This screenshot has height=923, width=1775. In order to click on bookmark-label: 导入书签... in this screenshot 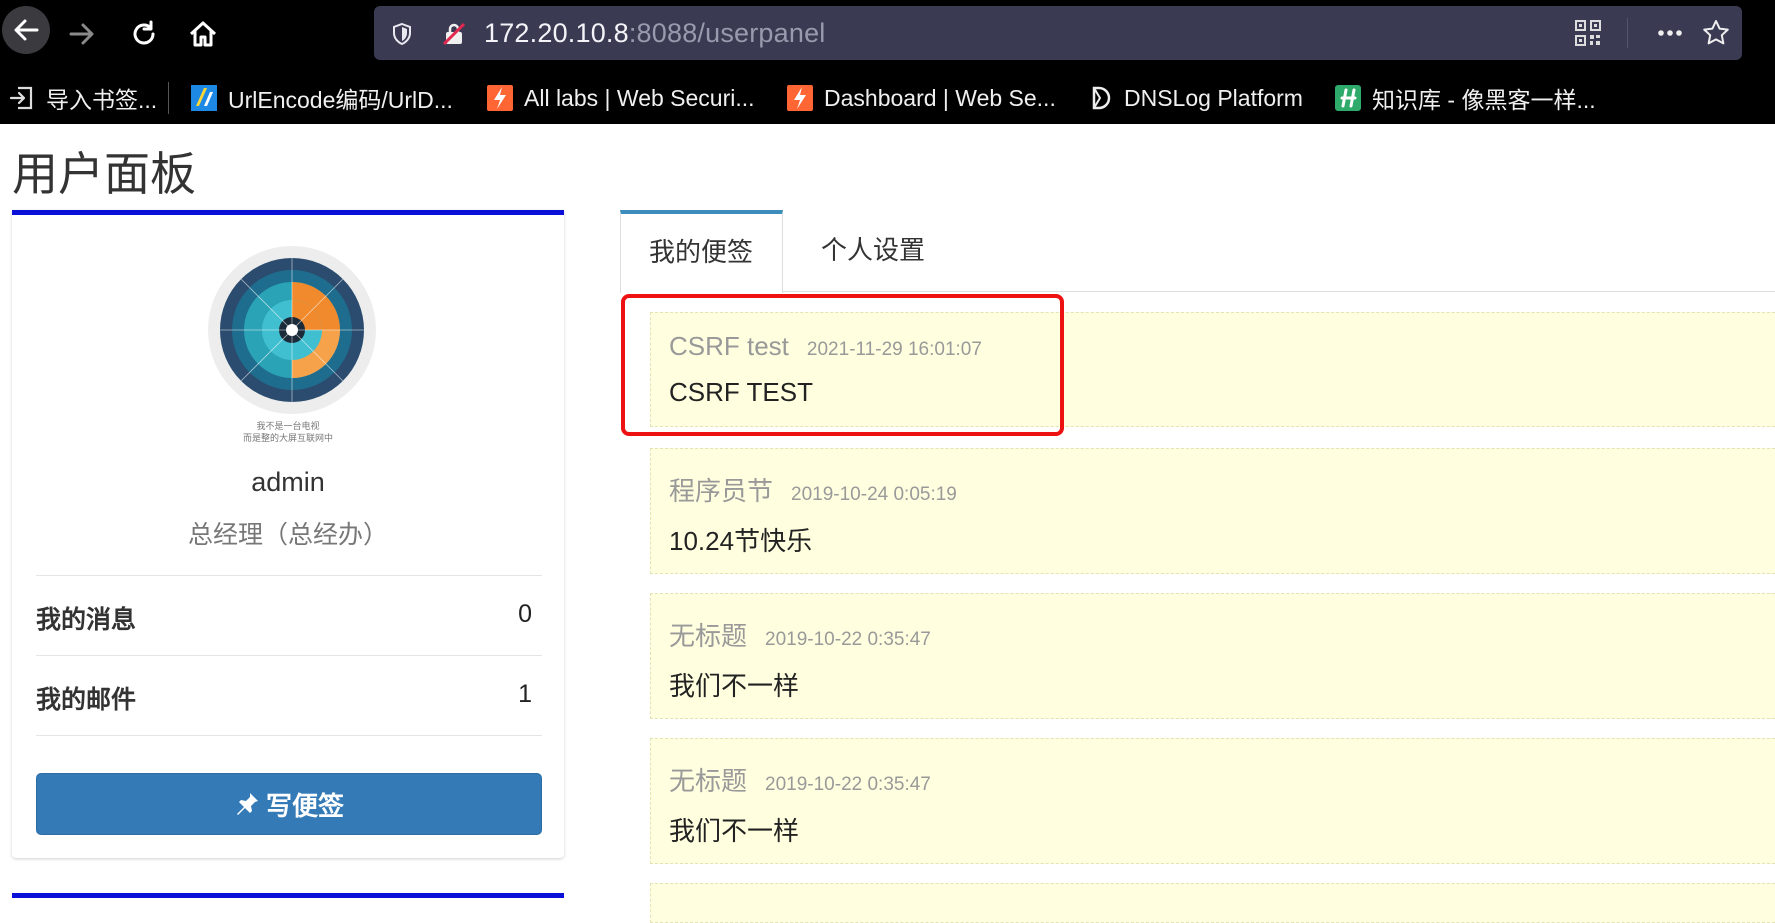, I will do `click(102, 100)`.